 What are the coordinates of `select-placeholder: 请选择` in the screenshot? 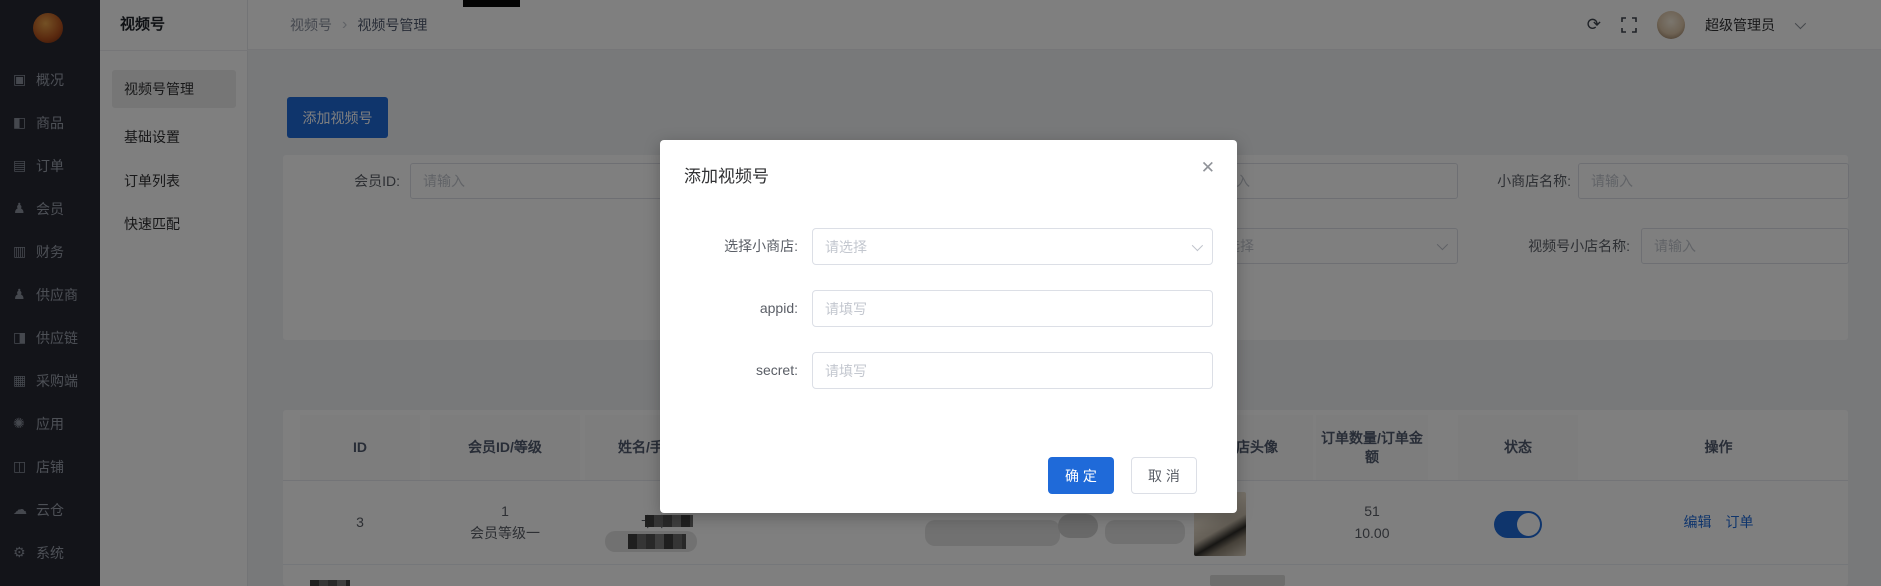 It's located at (846, 246).